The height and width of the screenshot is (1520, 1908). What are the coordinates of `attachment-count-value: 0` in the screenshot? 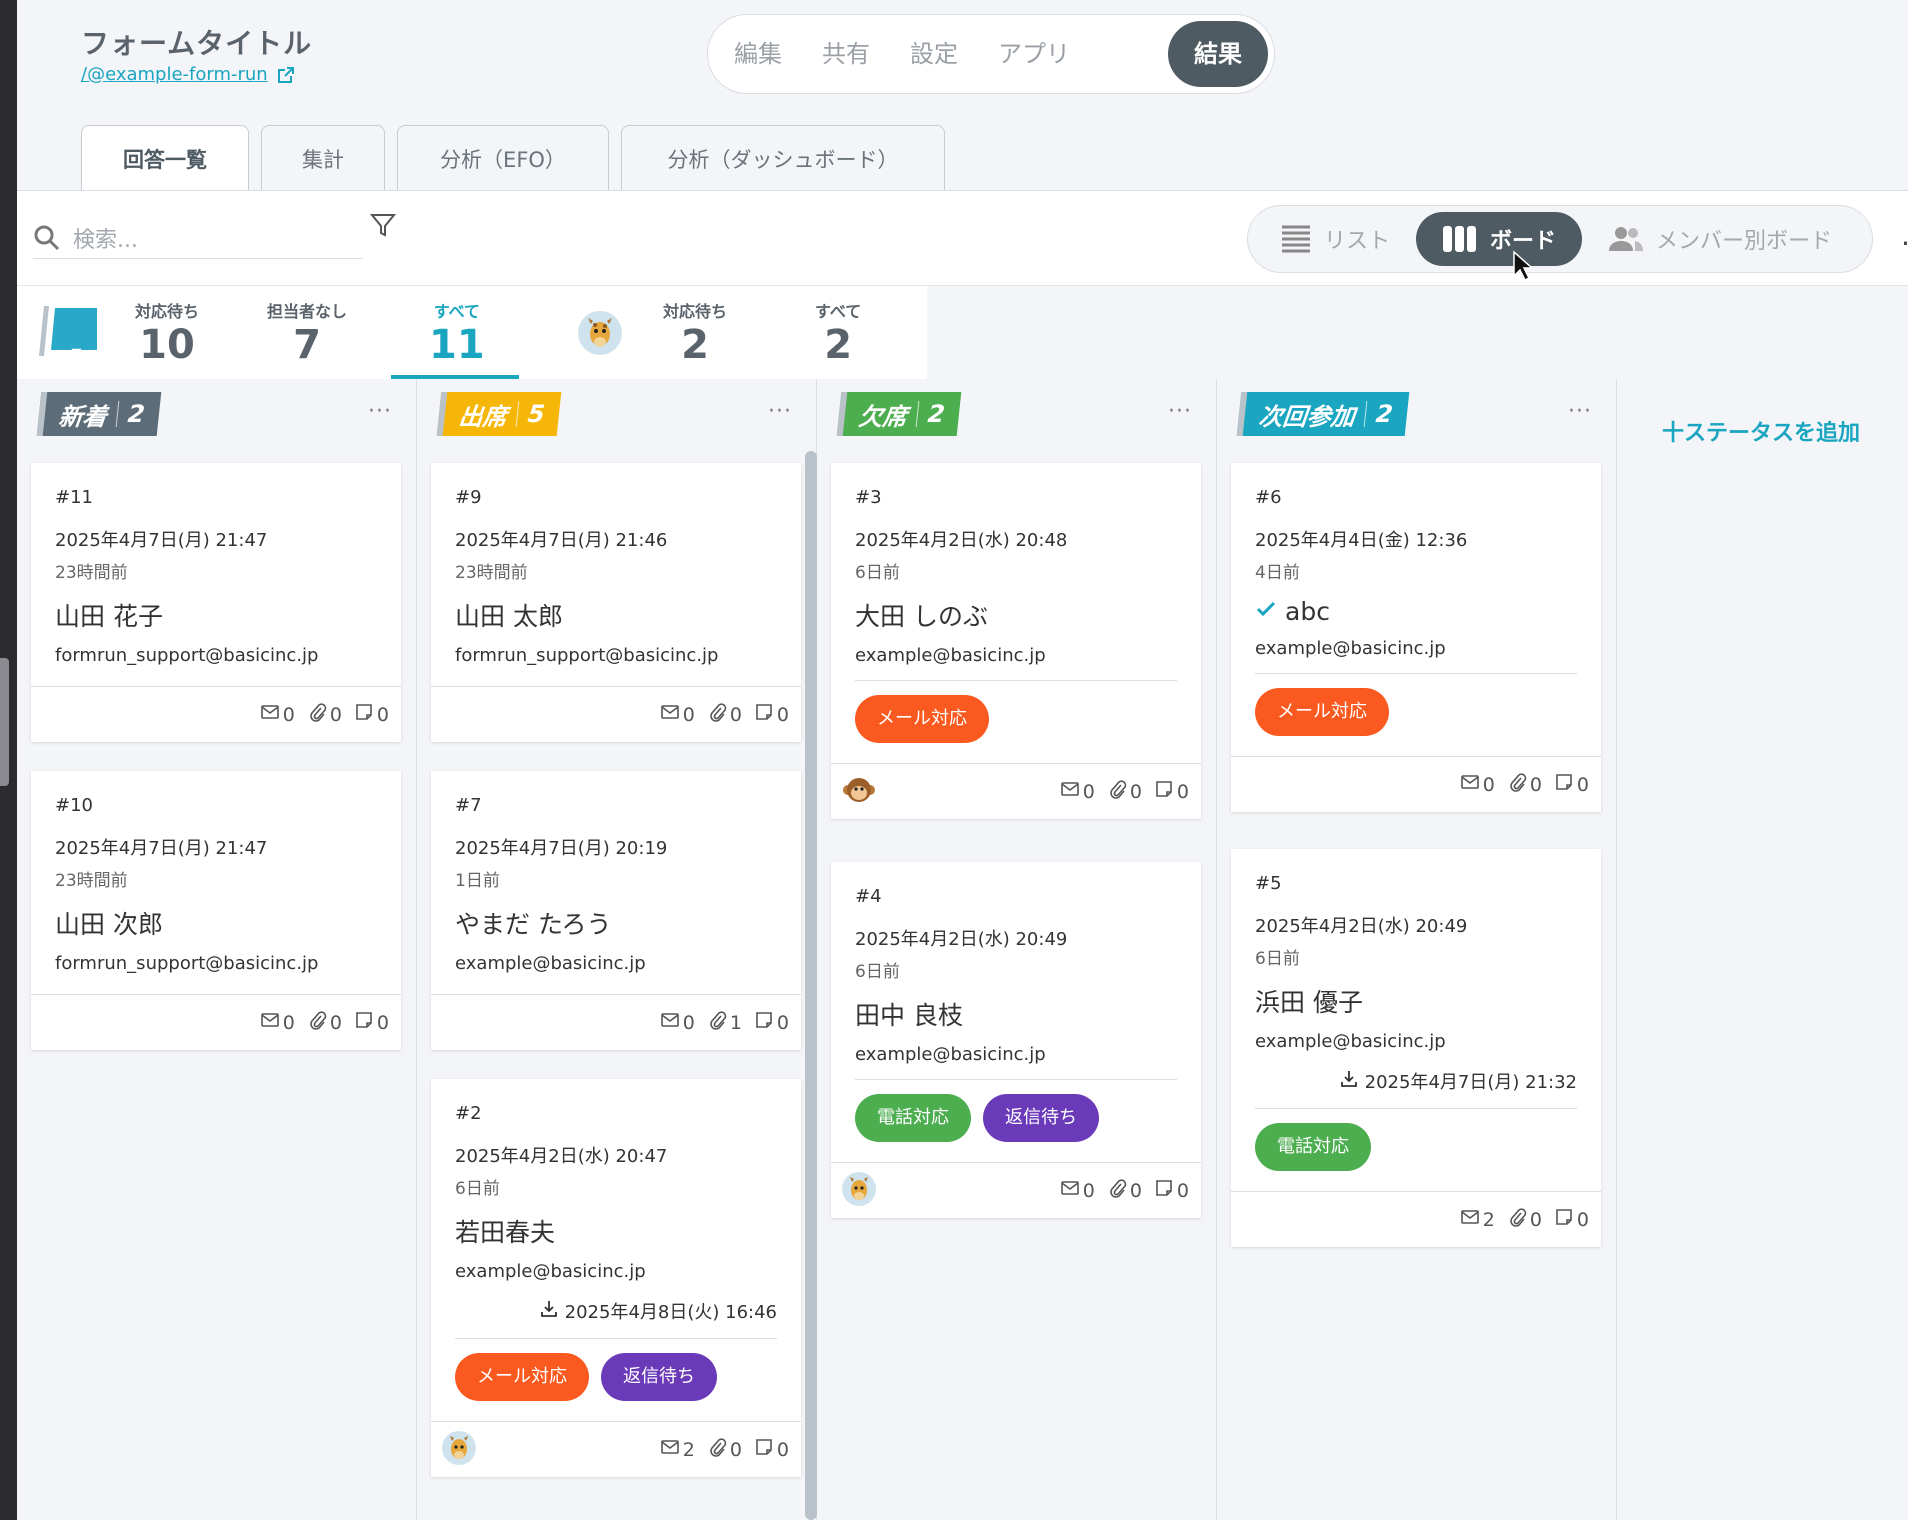 It's located at (735, 714).